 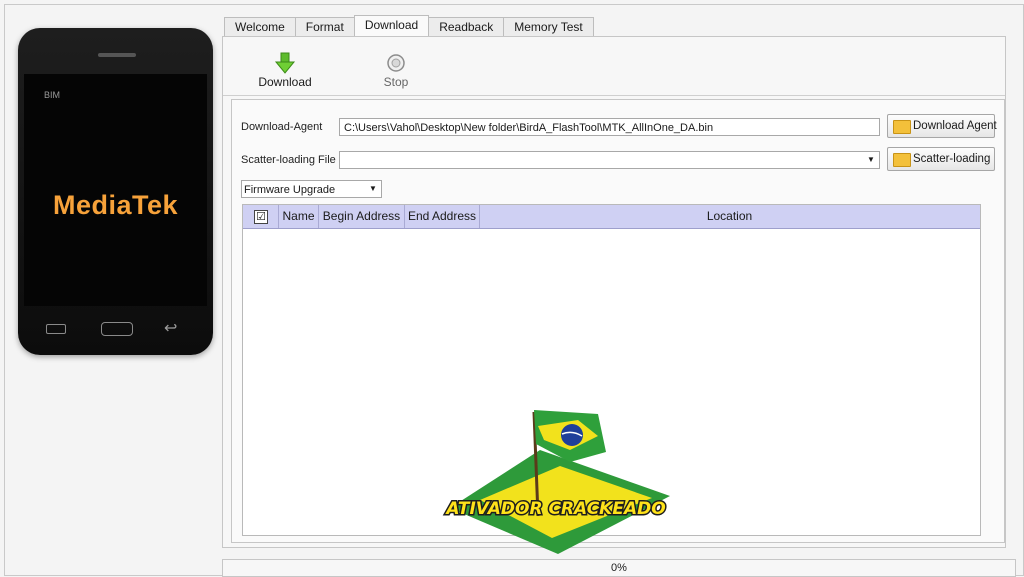 I want to click on stop-button-label: Stop, so click(x=396, y=82).